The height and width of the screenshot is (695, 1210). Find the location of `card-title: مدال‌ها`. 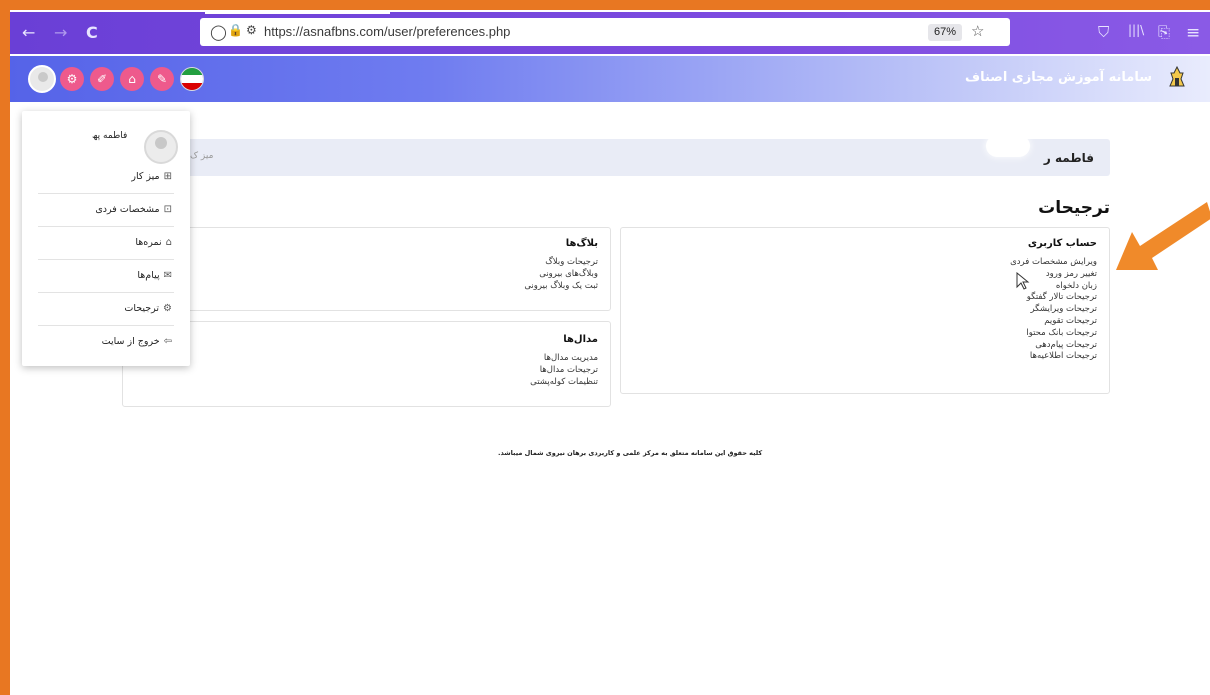

card-title: مدال‌ها is located at coordinates (580, 339).